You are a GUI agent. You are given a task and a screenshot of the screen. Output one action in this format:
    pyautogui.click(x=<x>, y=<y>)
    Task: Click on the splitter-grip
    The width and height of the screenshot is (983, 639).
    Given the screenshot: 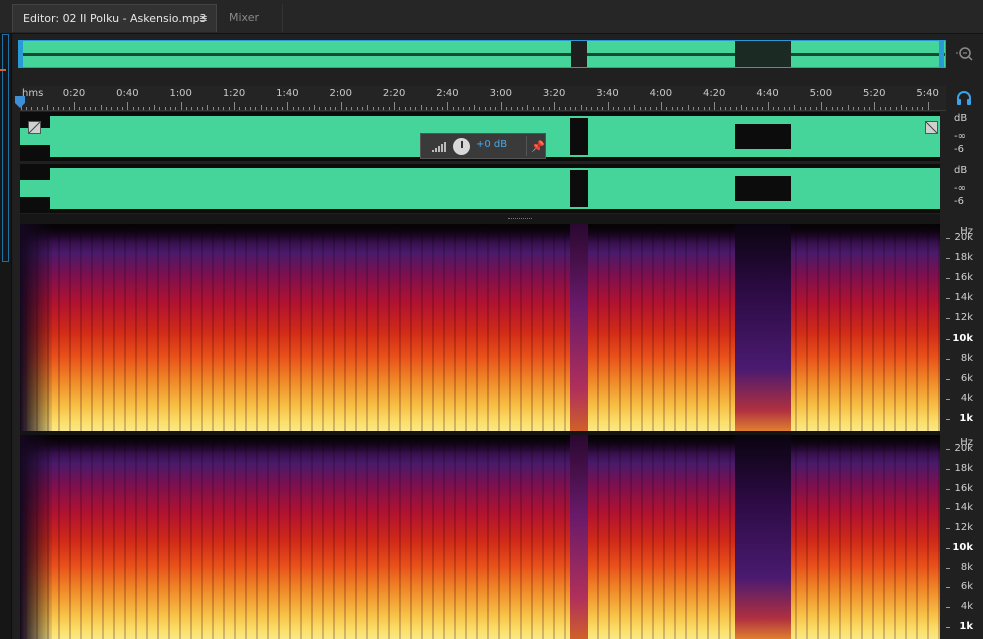 What is the action you would take?
    pyautogui.click(x=520, y=219)
    